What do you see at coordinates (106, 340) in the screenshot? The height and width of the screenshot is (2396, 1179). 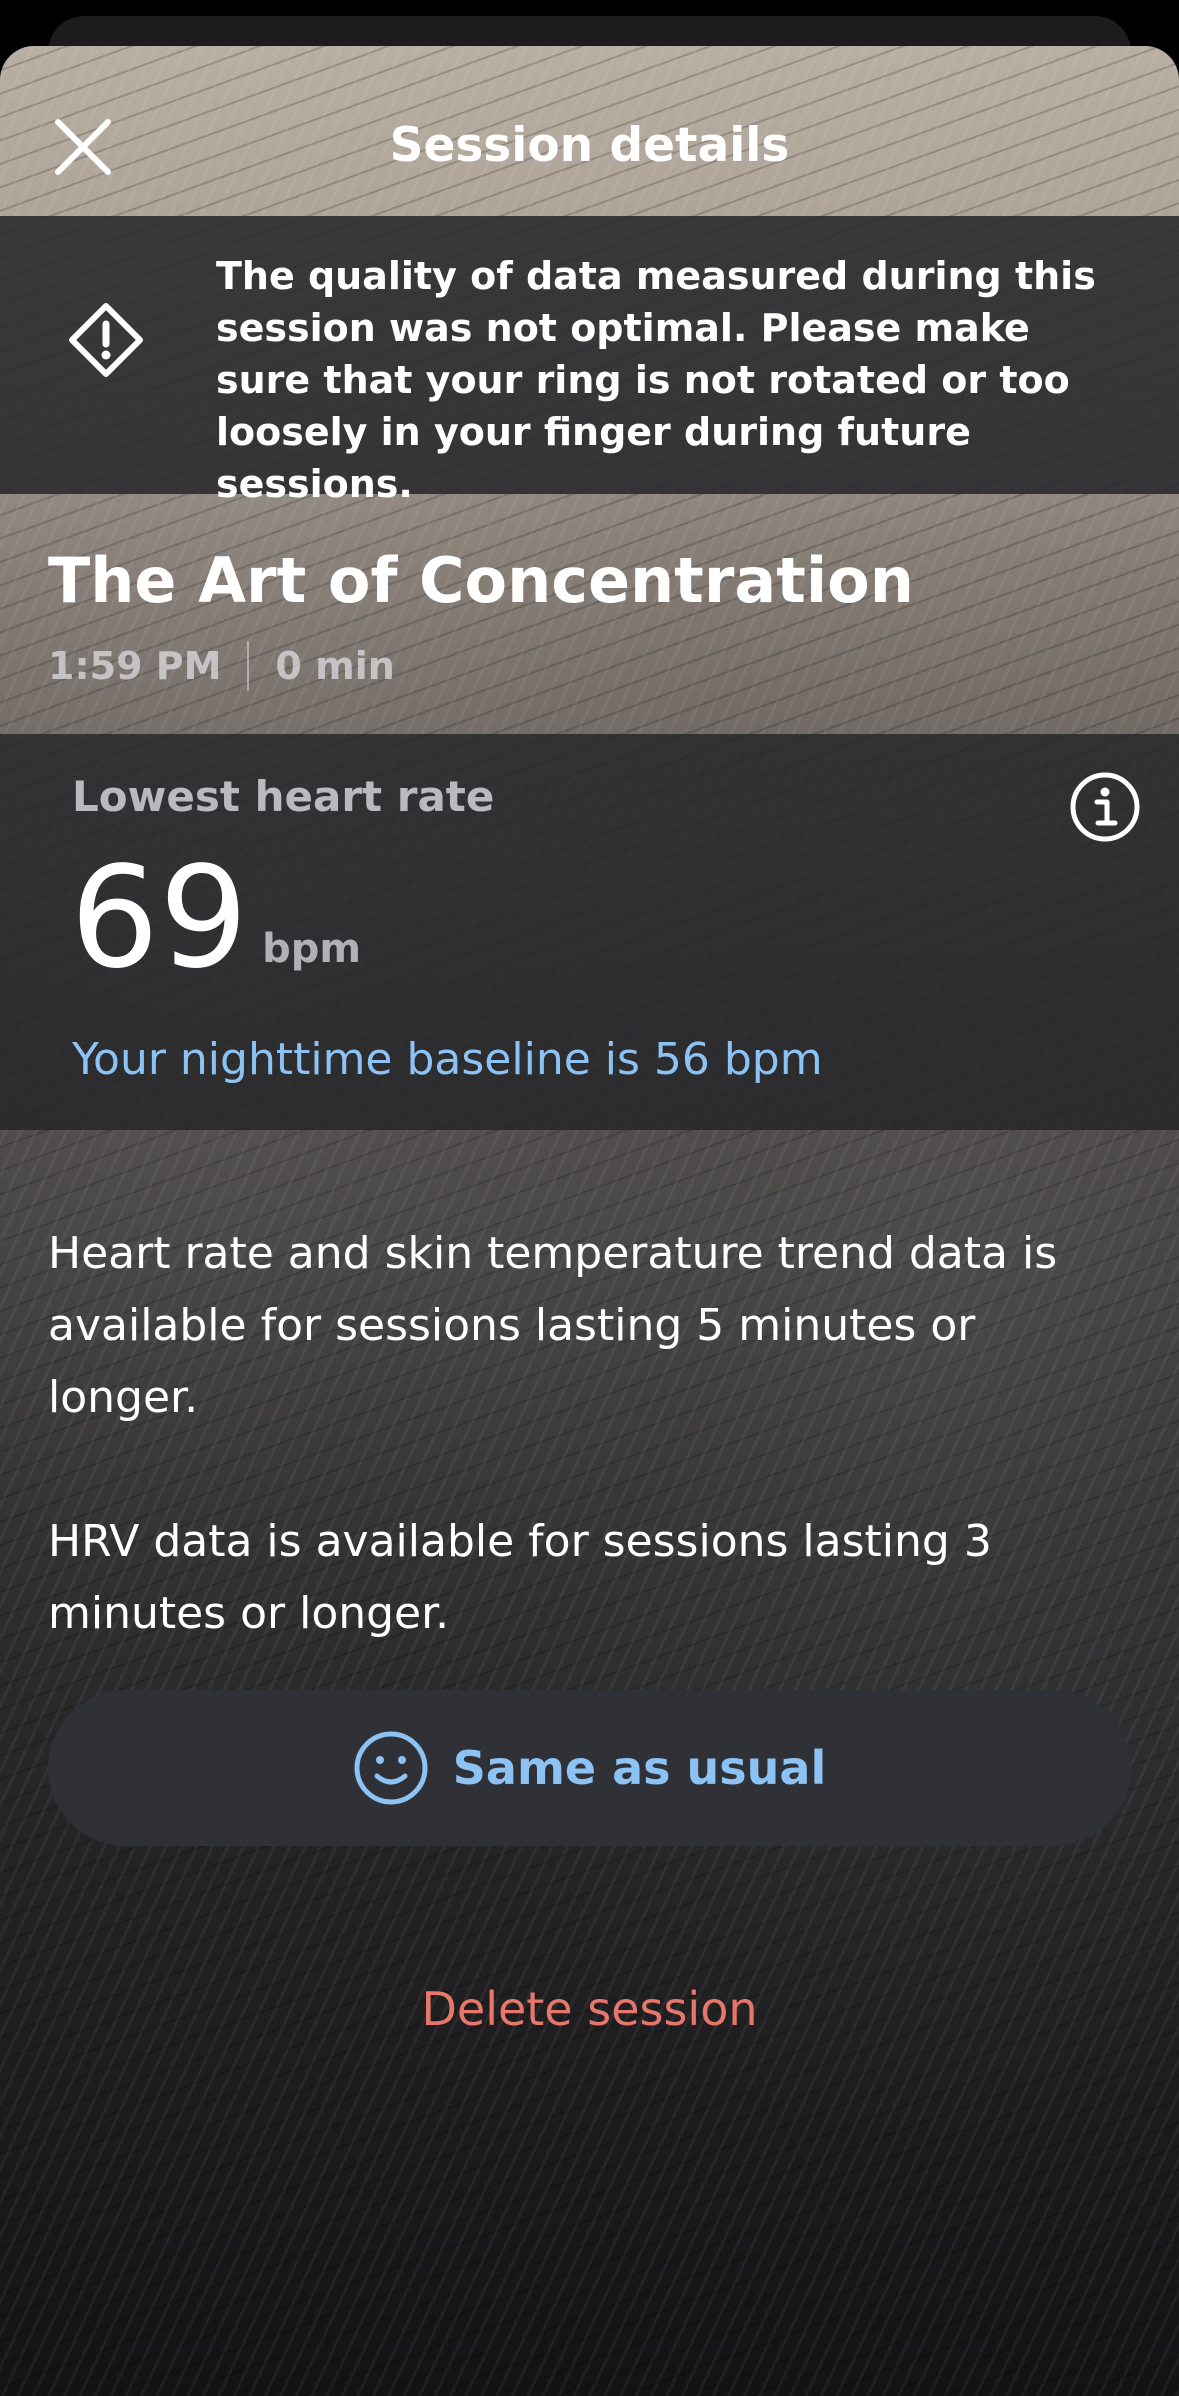 I see `warning-diamond-icon` at bounding box center [106, 340].